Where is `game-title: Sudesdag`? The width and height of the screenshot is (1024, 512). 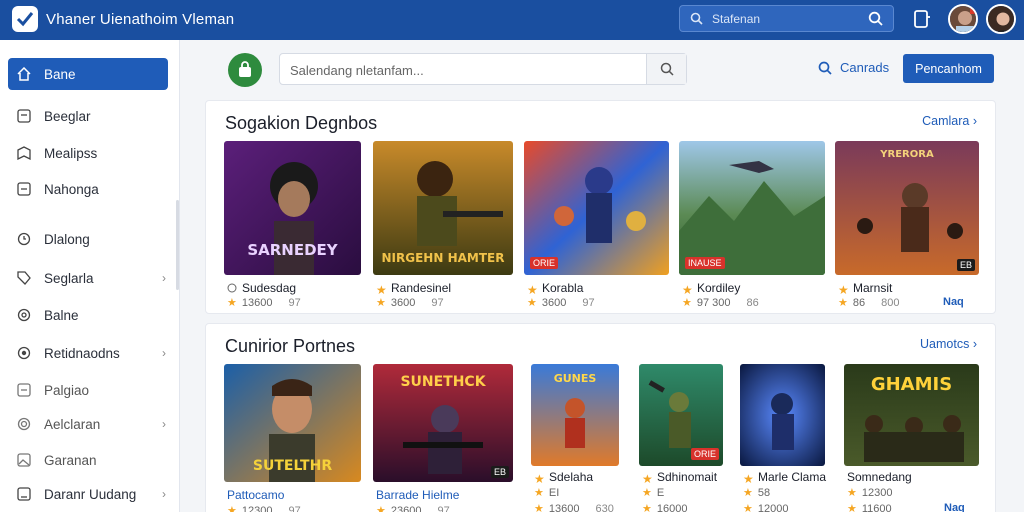 game-title: Sudesdag is located at coordinates (261, 288).